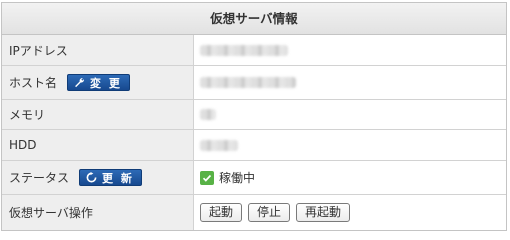  Describe the element at coordinates (33, 83) in the screenshot. I see `host-name-label: ホスト名` at that location.